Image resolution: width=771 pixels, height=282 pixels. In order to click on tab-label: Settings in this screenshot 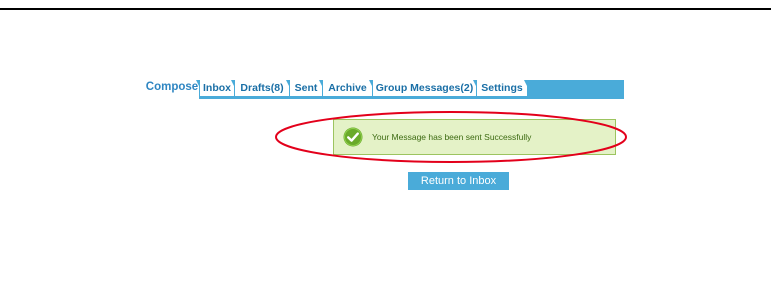, I will do `click(502, 88)`.